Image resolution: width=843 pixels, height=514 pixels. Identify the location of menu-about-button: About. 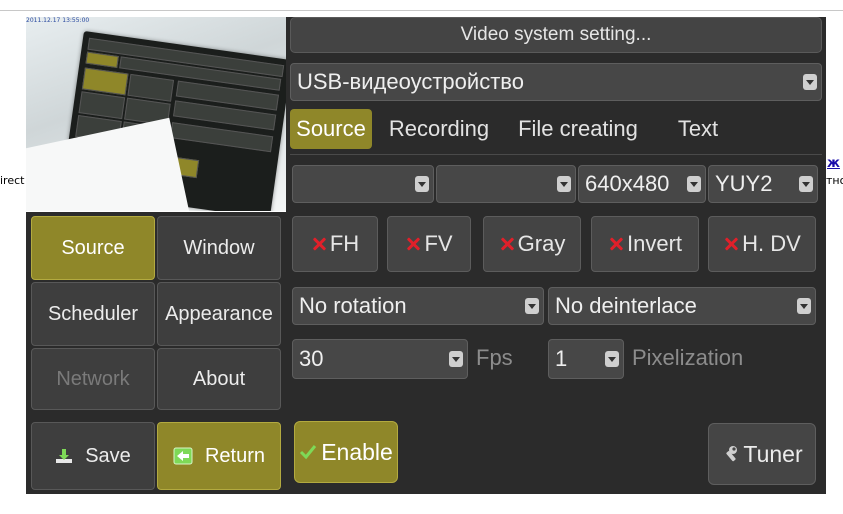
(219, 379).